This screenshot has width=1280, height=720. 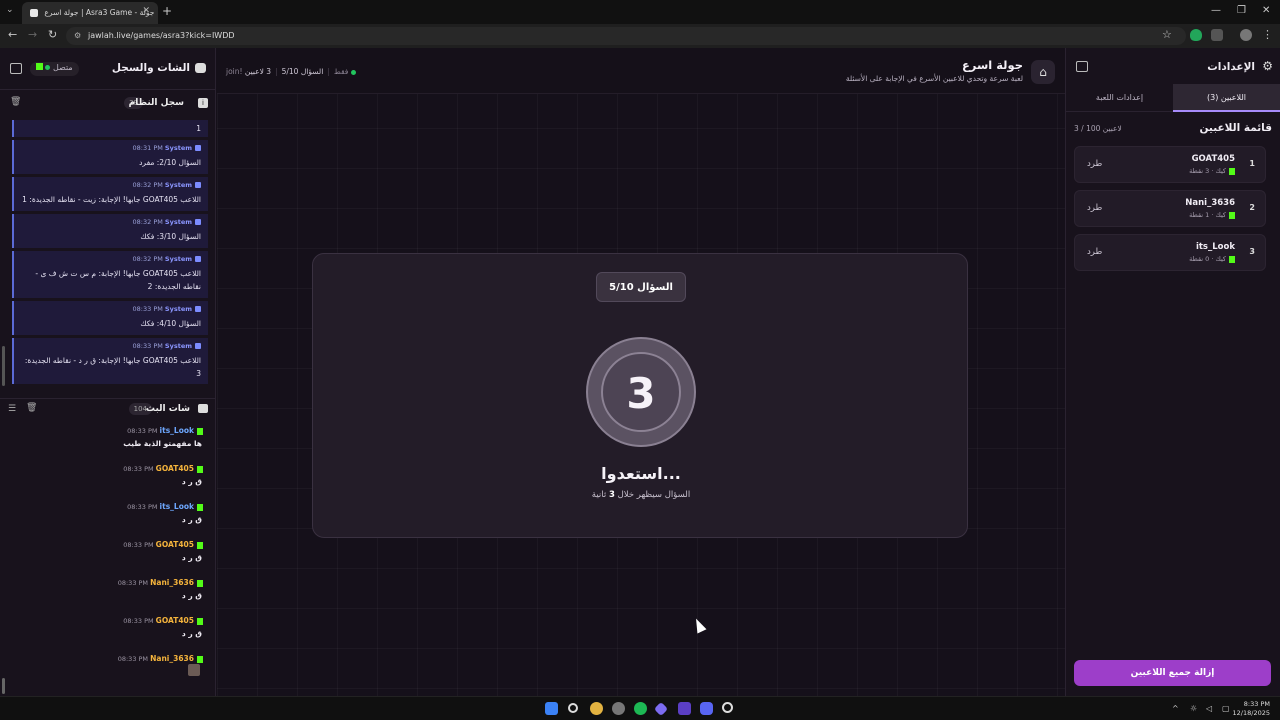 I want to click on player-name: GOAT405, so click(x=1213, y=159).